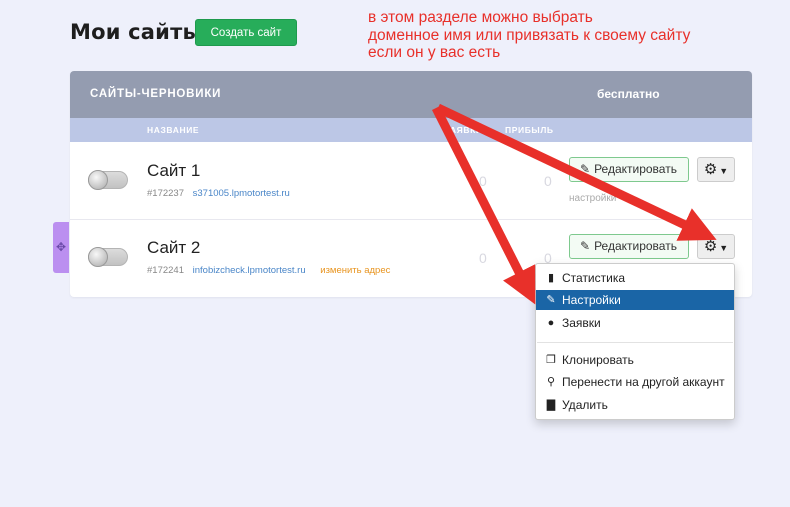  Describe the element at coordinates (592, 198) in the screenshot. I see `settings-hint: настройки` at that location.